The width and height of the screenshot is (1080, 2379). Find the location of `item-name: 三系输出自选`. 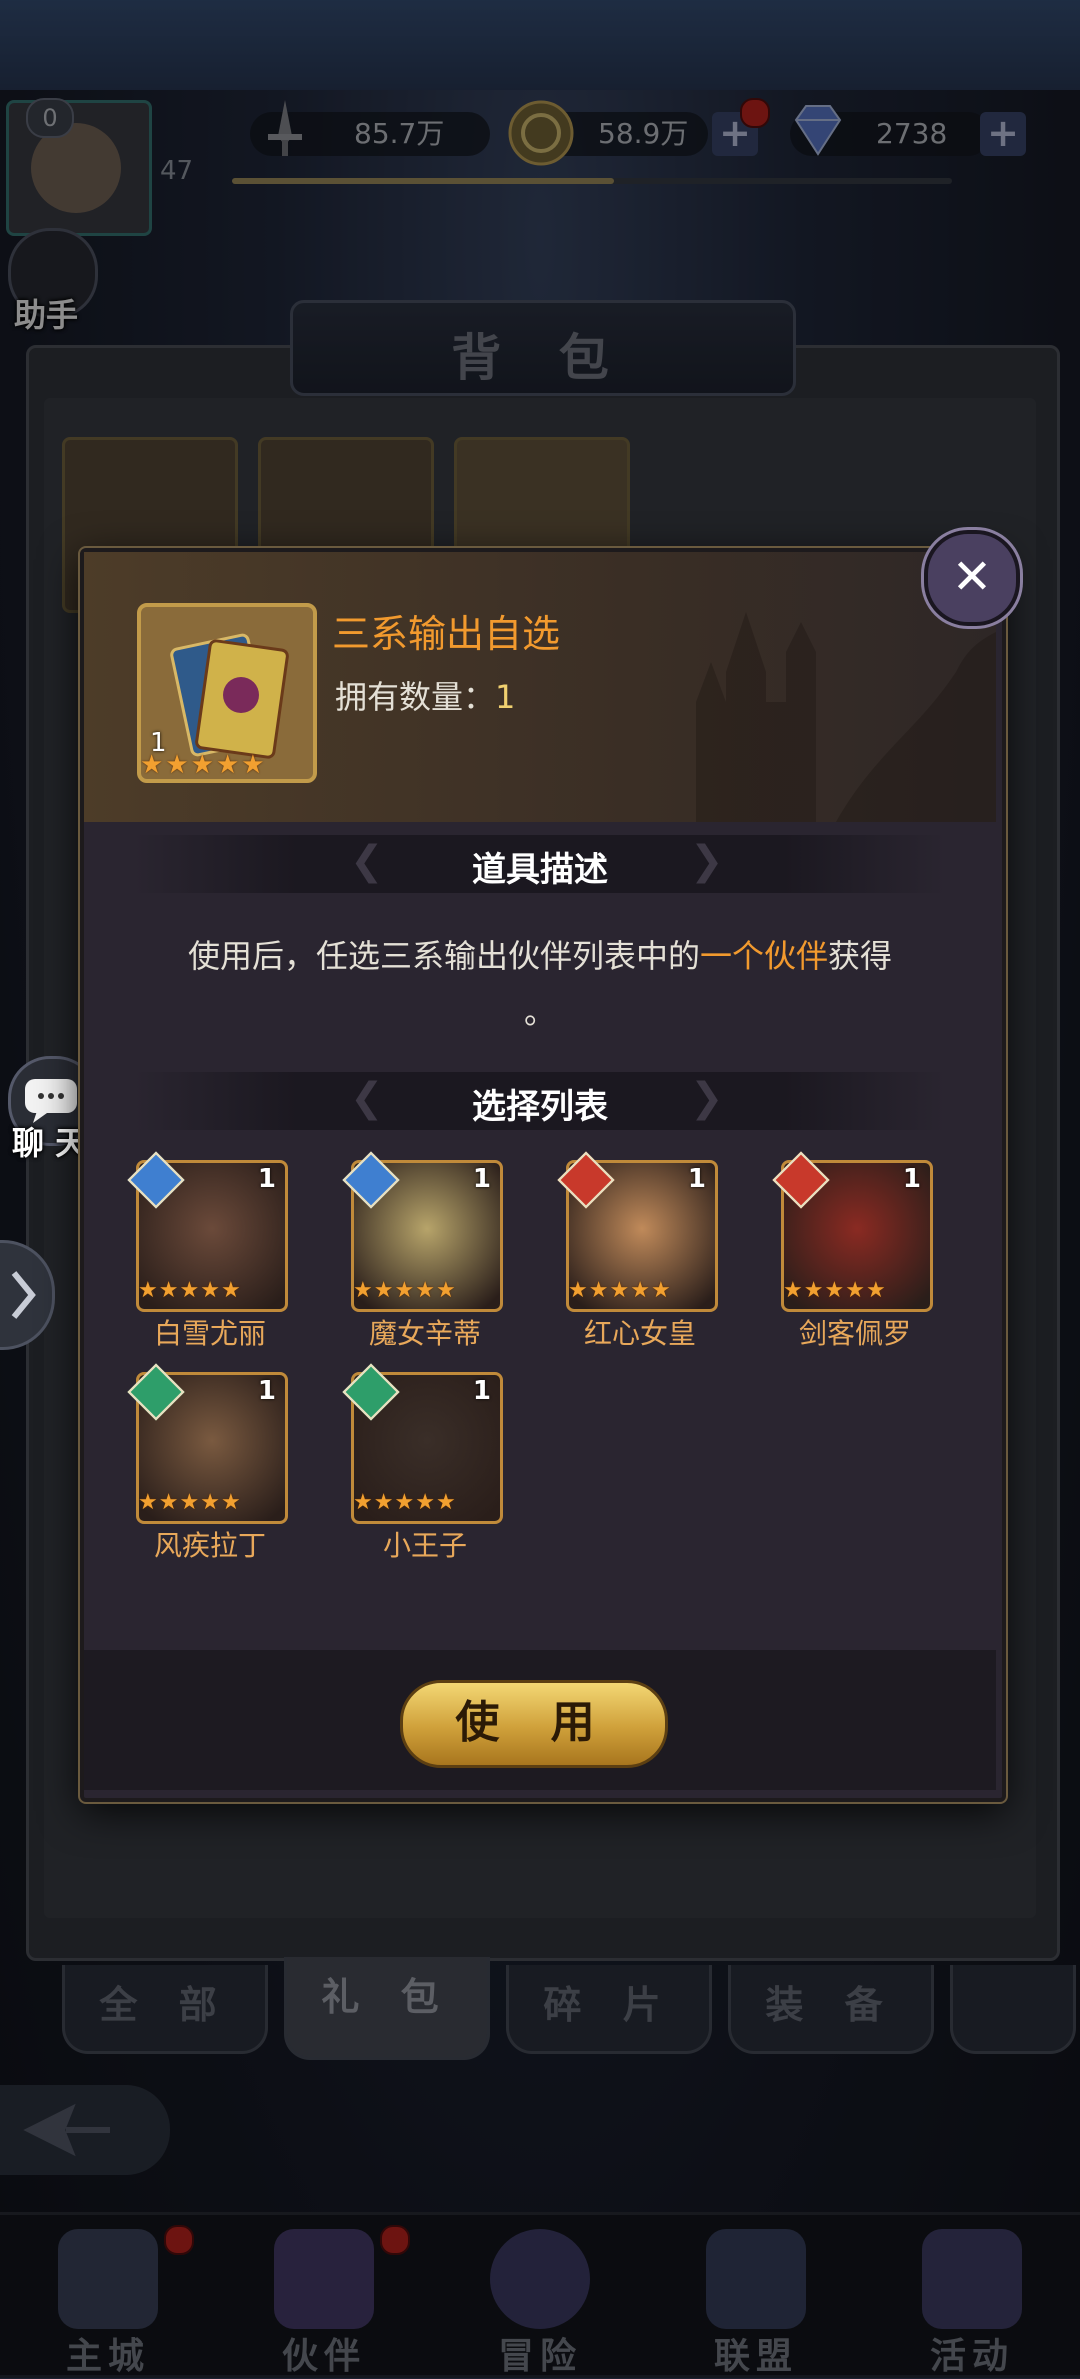

item-name: 三系输出自选 is located at coordinates (446, 634).